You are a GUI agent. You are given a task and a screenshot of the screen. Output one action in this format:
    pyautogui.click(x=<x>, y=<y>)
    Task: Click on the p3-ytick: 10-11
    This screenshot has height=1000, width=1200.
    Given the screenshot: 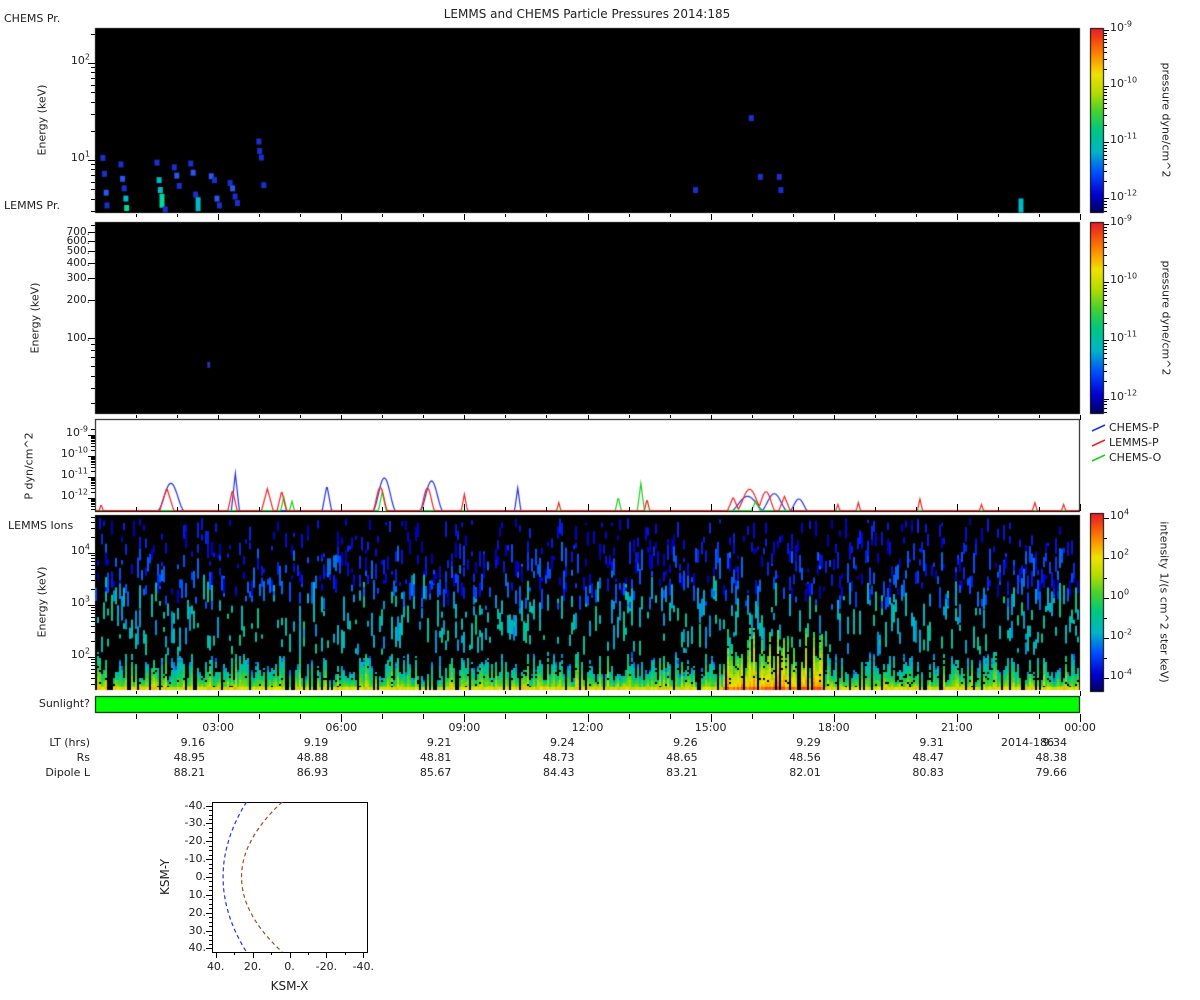 What is the action you would take?
    pyautogui.click(x=74, y=473)
    